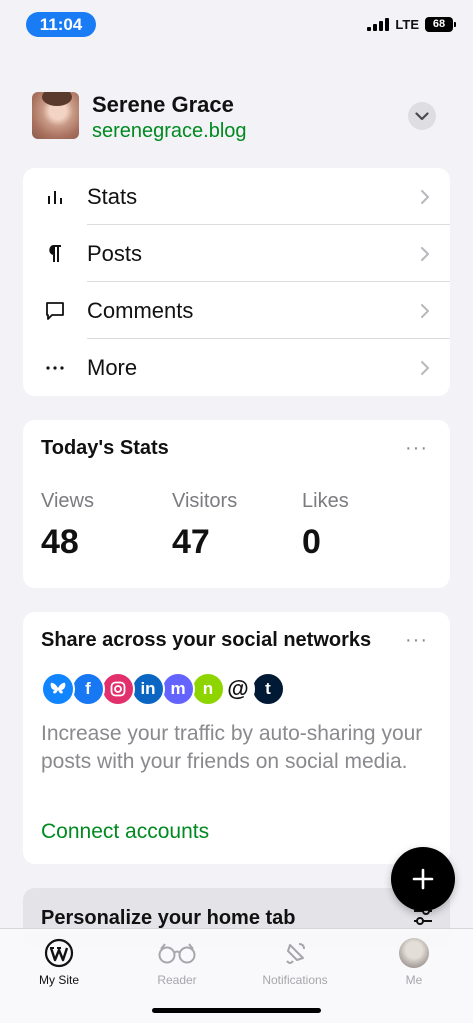 The image size is (473, 1023). Describe the element at coordinates (58, 689) in the screenshot. I see `bluesky-icon` at that location.